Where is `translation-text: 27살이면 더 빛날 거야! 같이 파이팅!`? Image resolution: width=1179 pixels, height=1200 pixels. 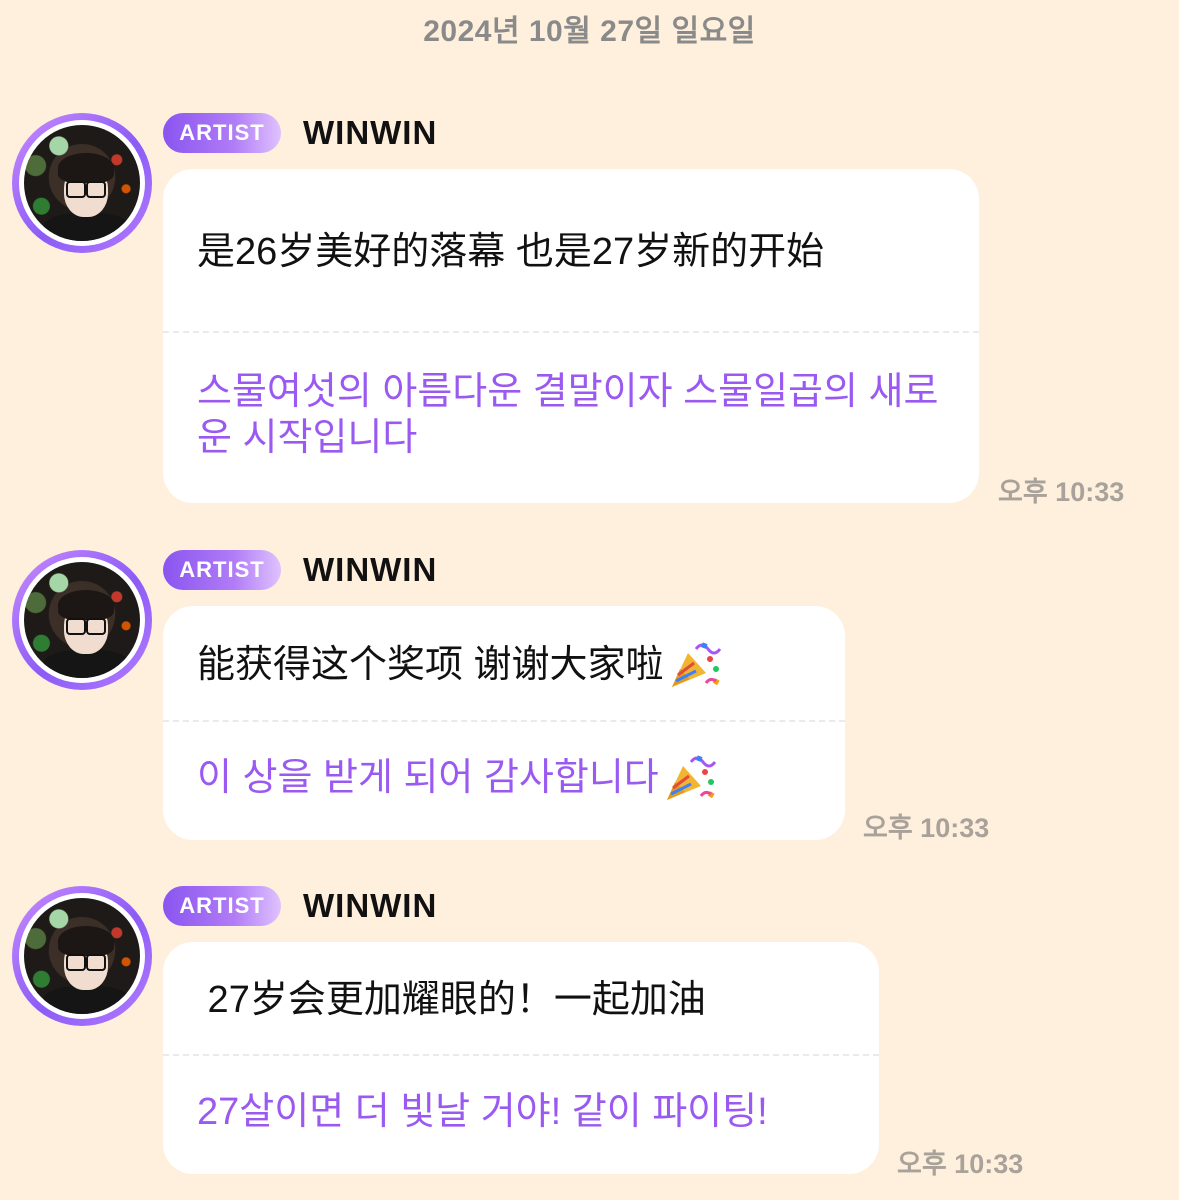 translation-text: 27살이면 더 빛날 거야! 같이 파이팅! is located at coordinates (482, 1112).